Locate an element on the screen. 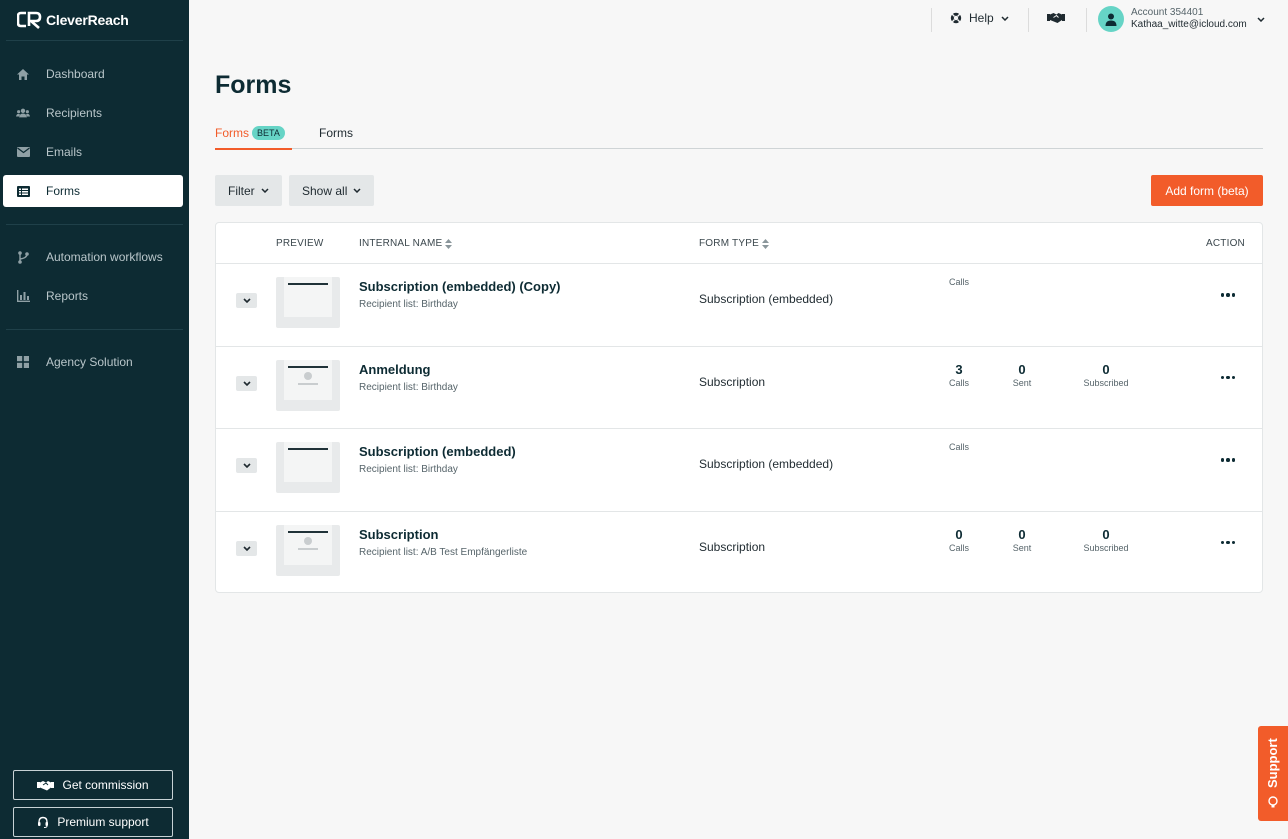  sidebar-item-dashboard: Dashboard is located at coordinates (94, 74).